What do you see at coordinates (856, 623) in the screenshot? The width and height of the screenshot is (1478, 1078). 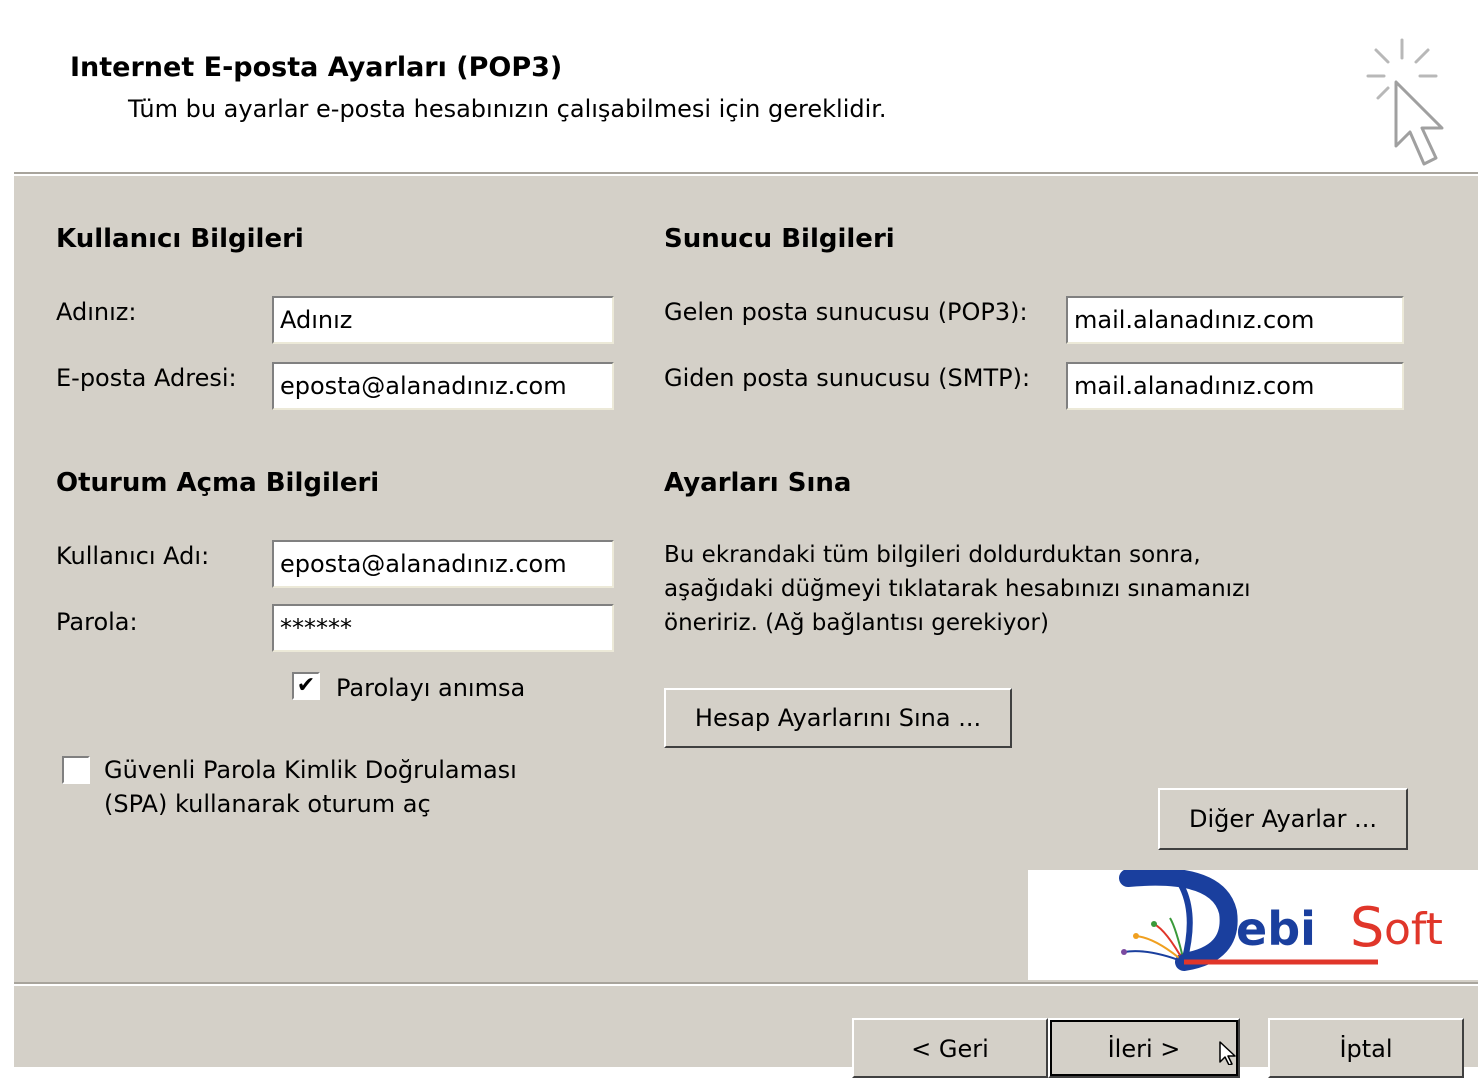 I see `test-settings-desc-3: öneririz. (Ağ bağlantısı gerekiyor)` at bounding box center [856, 623].